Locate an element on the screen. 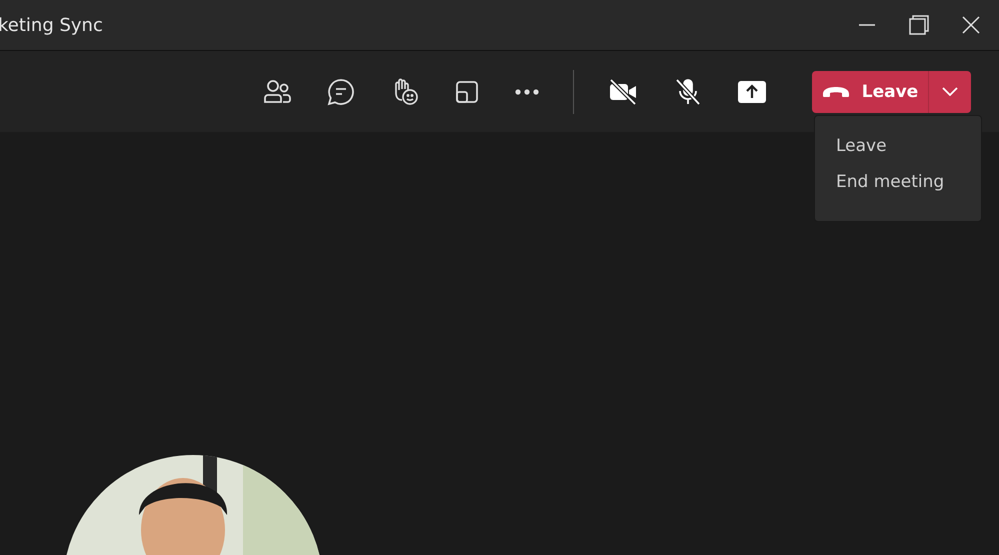  caret-icon is located at coordinates (950, 91).